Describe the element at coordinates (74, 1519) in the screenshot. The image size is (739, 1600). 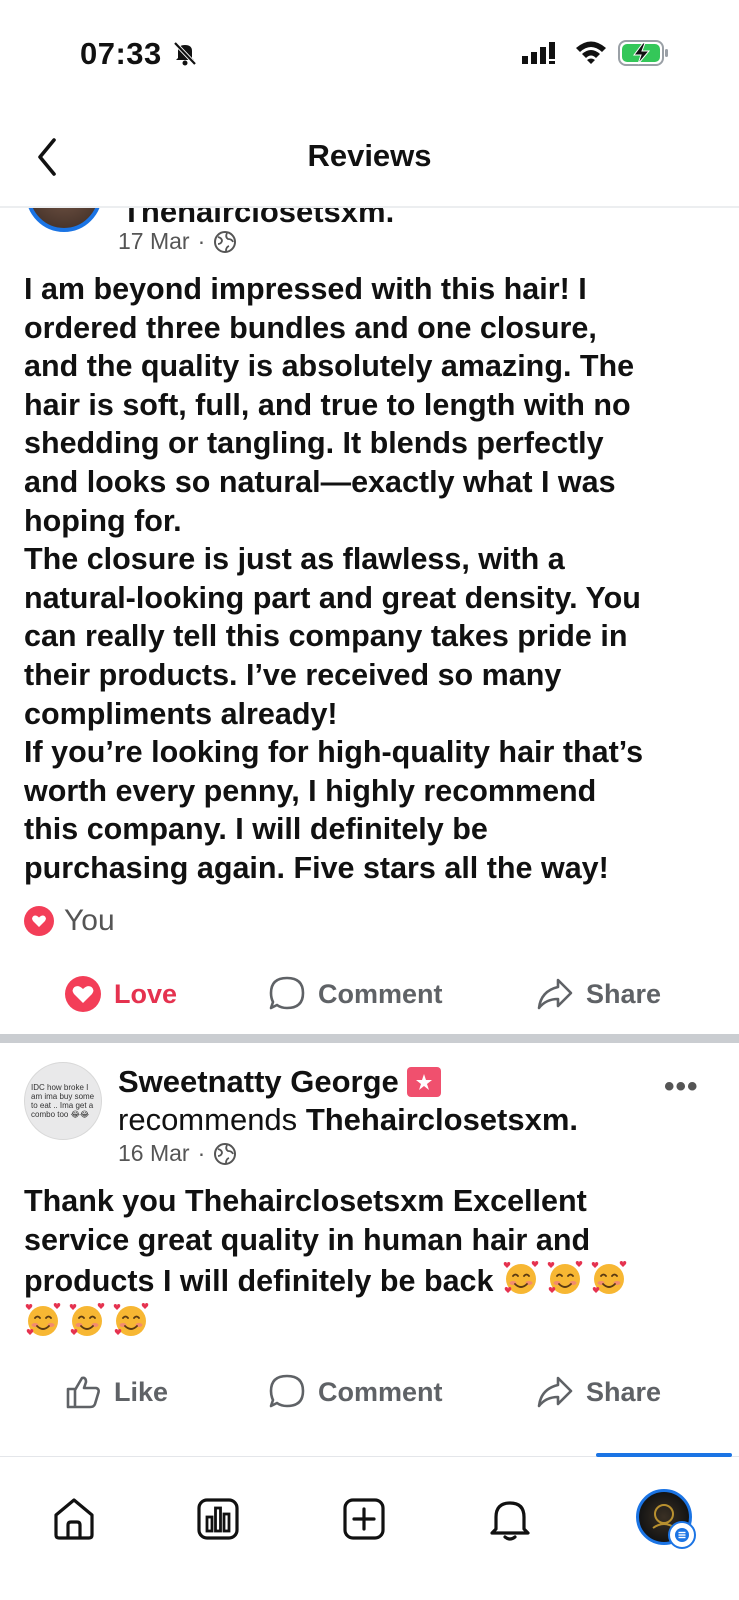
I see `home-icon` at that location.